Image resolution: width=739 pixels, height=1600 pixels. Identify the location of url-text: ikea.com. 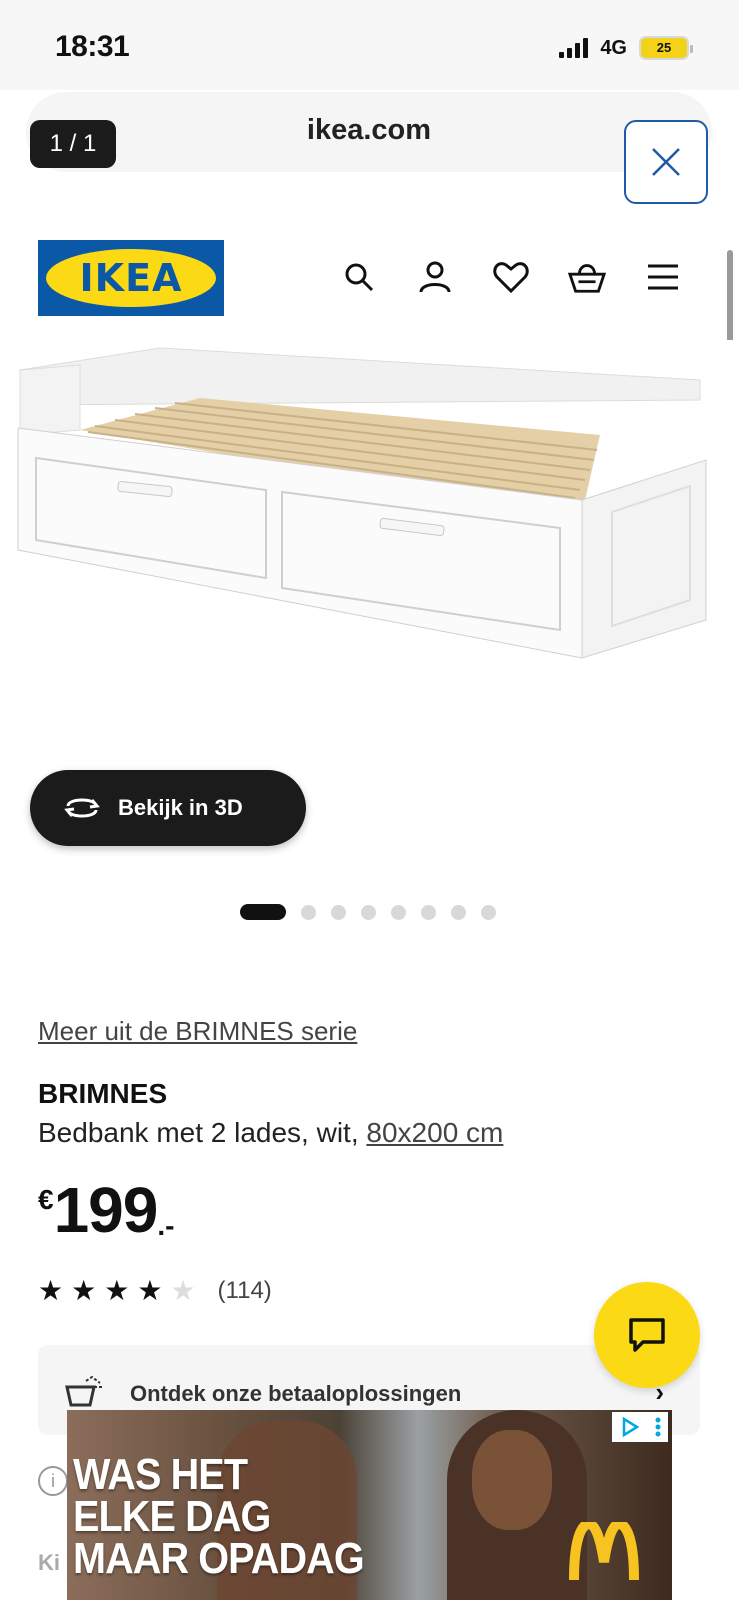
(369, 130).